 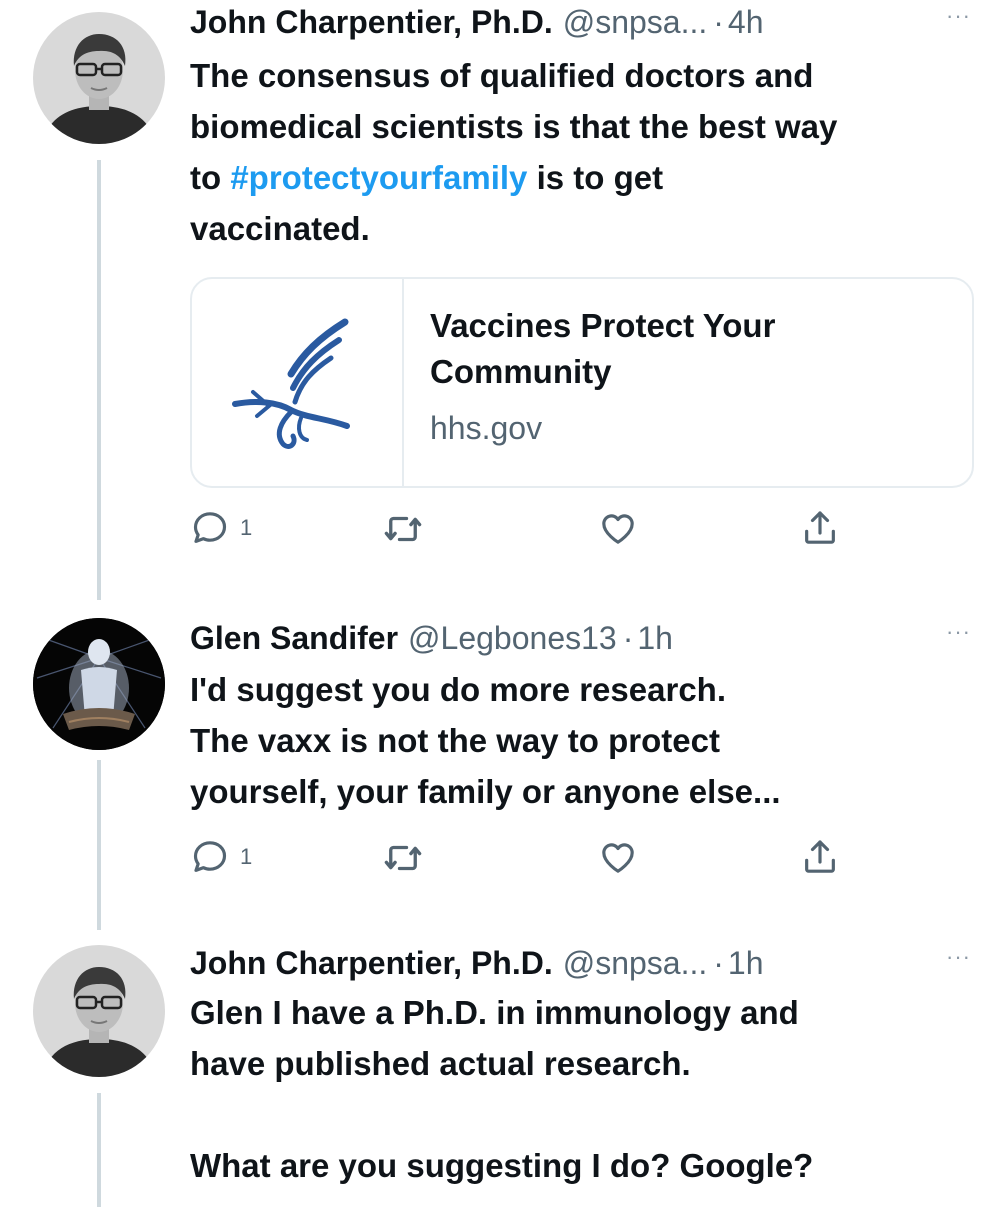 I want to click on tweet-header: Glen Sandifer @Legbones13 · 1h, so click(x=580, y=638).